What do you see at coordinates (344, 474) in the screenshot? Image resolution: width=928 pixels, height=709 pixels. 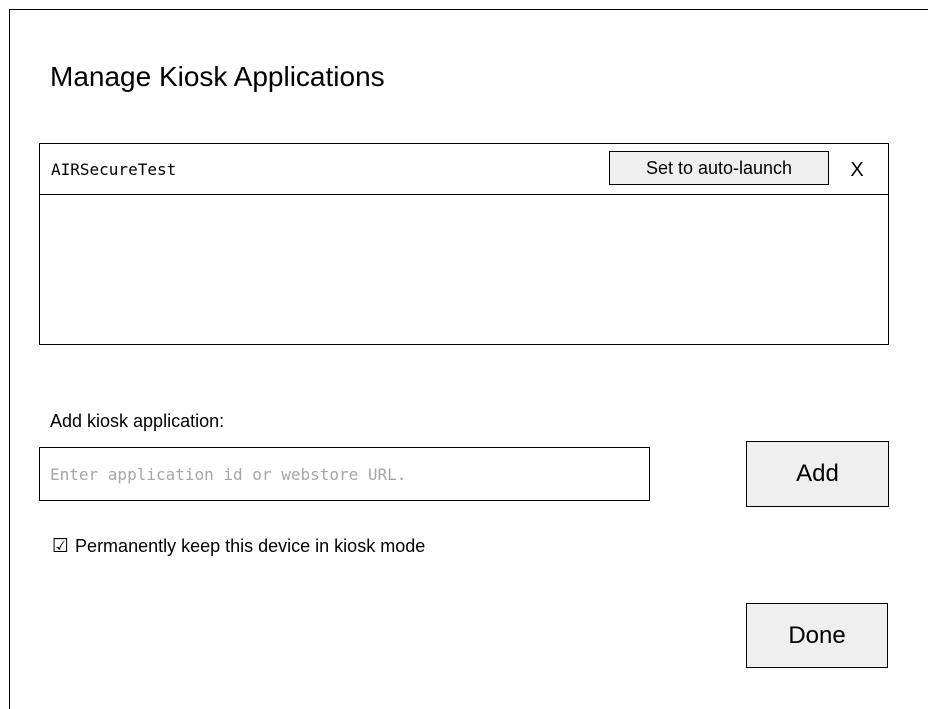 I see `app-id-input` at bounding box center [344, 474].